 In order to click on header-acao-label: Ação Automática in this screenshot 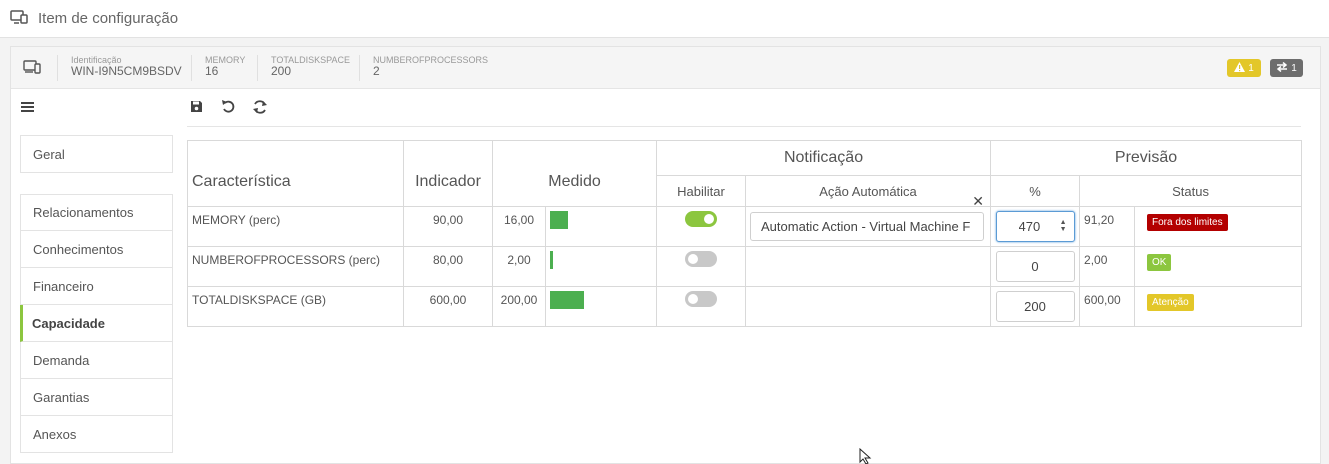, I will do `click(868, 191)`.